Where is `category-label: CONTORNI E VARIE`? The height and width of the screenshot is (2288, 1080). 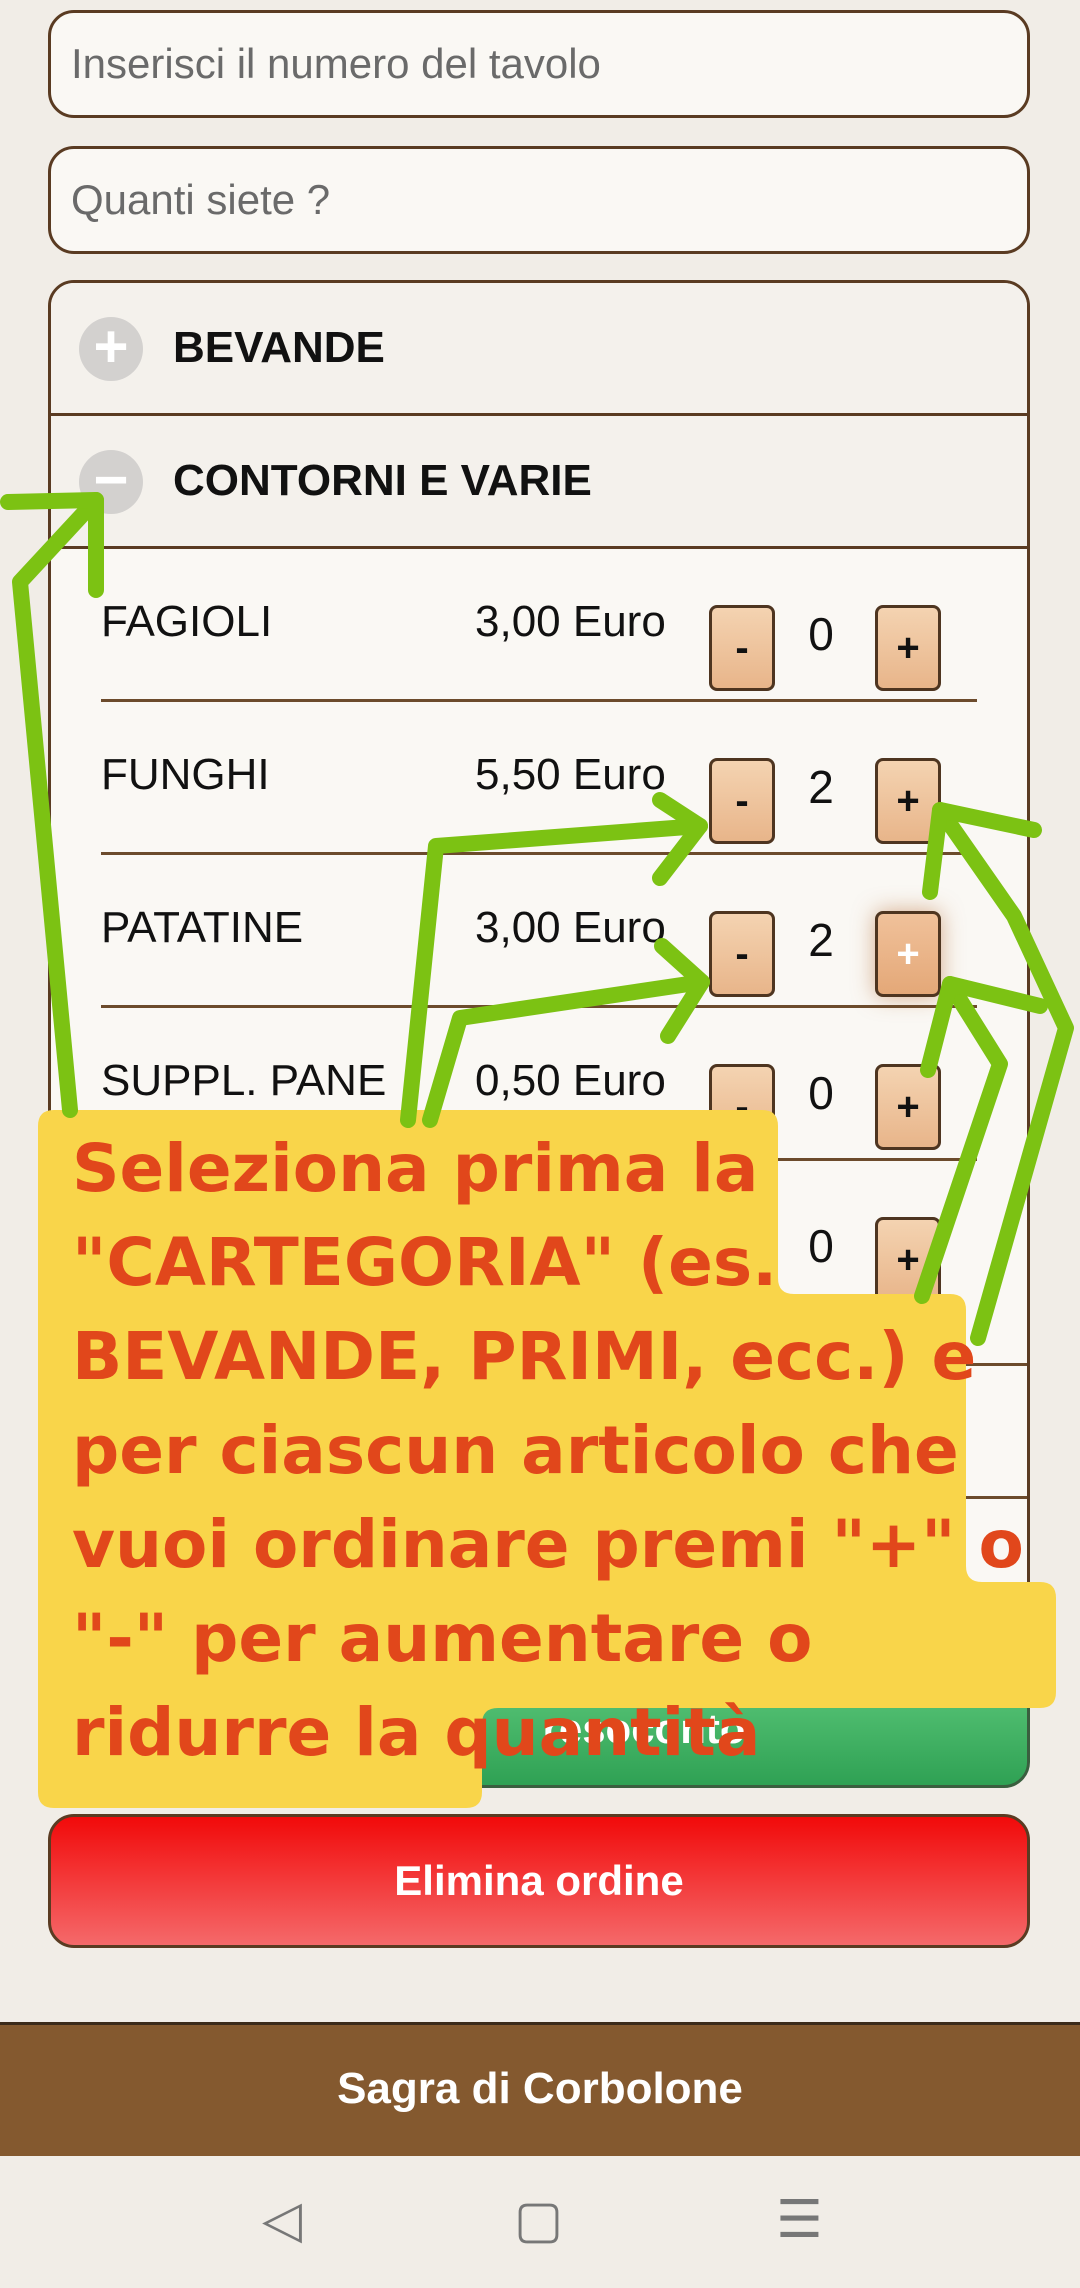
category-label: CONTORNI E VARIE is located at coordinates (382, 480).